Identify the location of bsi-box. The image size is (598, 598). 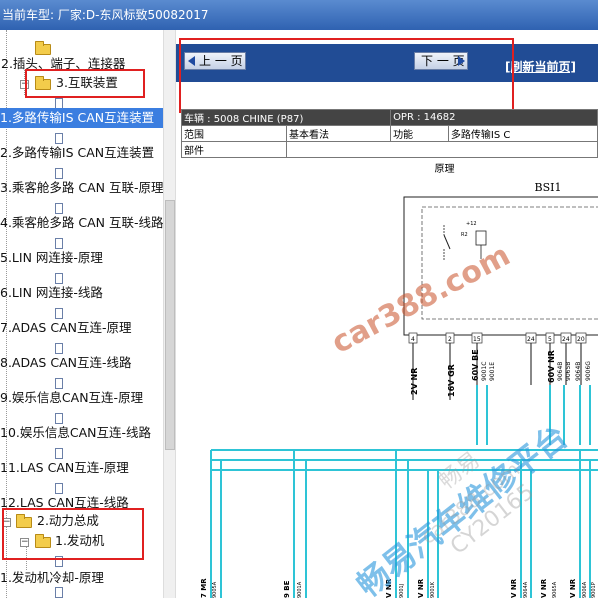
(500, 266).